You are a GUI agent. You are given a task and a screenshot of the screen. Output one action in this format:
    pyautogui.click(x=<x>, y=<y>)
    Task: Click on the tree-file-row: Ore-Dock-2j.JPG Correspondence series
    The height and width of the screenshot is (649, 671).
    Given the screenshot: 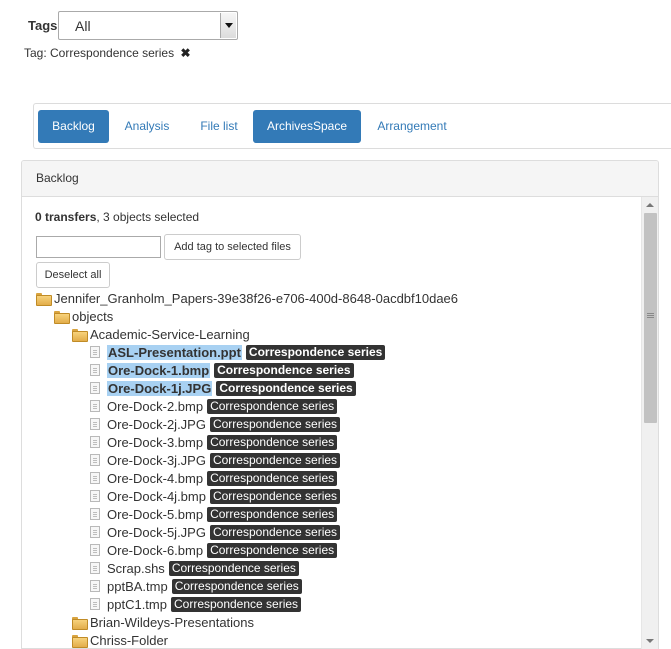 What is the action you would take?
    pyautogui.click(x=215, y=424)
    